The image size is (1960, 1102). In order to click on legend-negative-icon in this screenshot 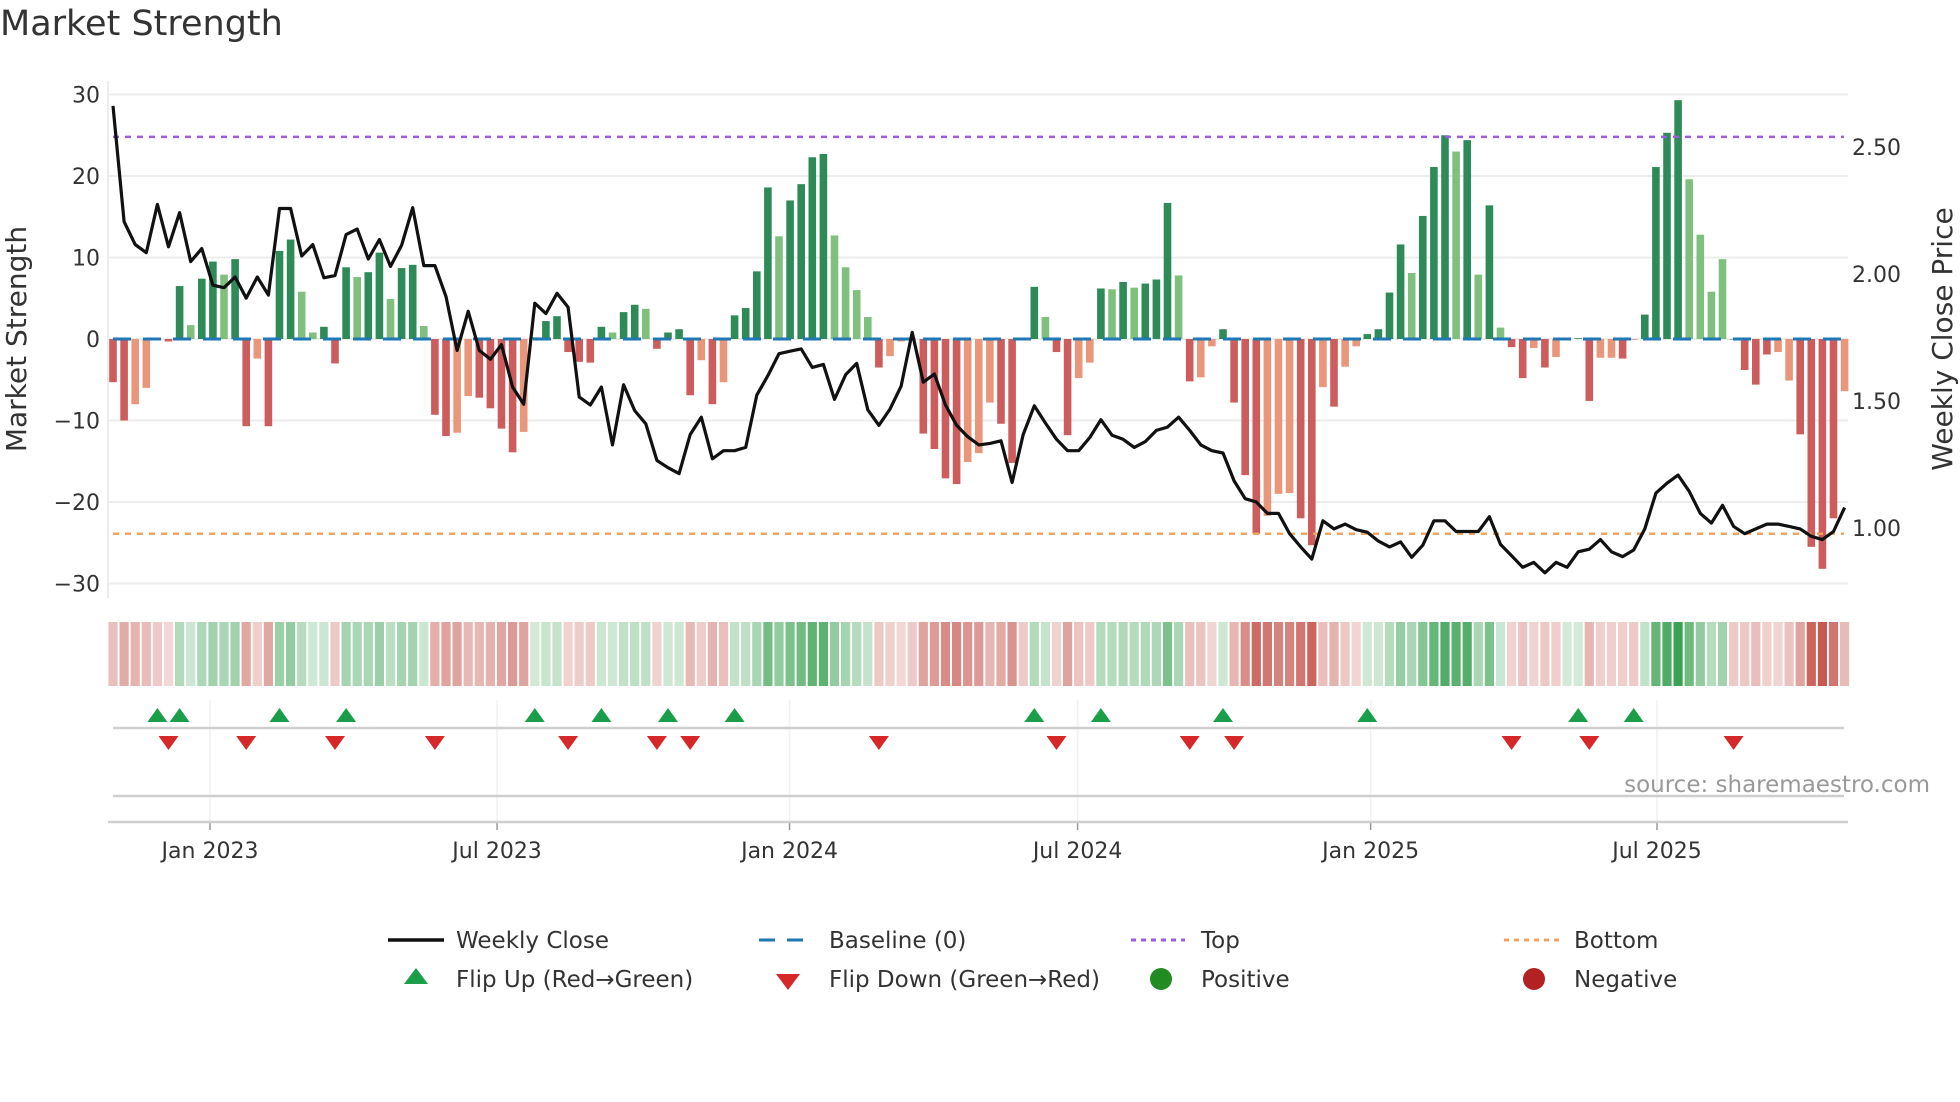, I will do `click(1534, 979)`.